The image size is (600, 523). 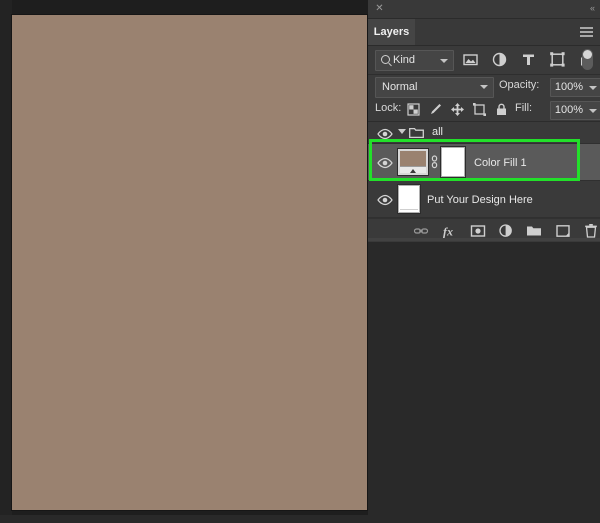 I want to click on filter-enable-toggle, so click(x=587, y=59).